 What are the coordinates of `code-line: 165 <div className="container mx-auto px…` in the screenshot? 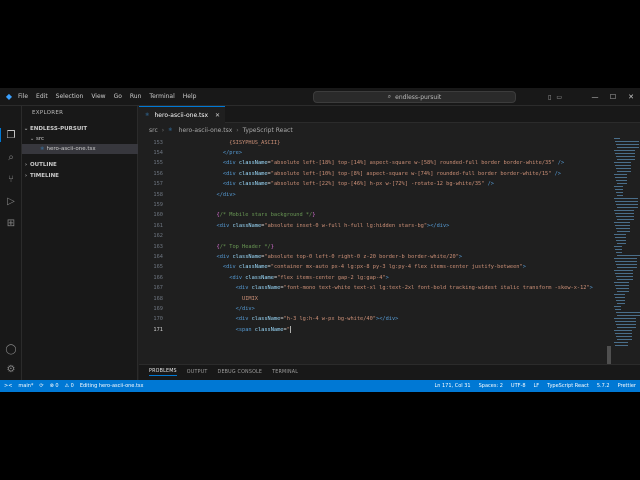 It's located at (374, 267).